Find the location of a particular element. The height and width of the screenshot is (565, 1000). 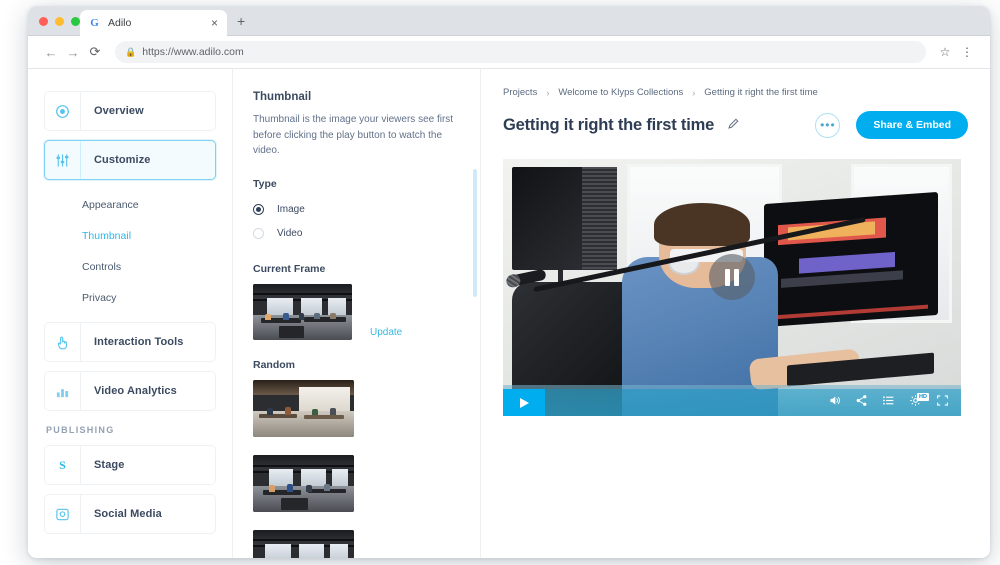

browser-tab-bar: G Adilo × + is located at coordinates (509, 21).